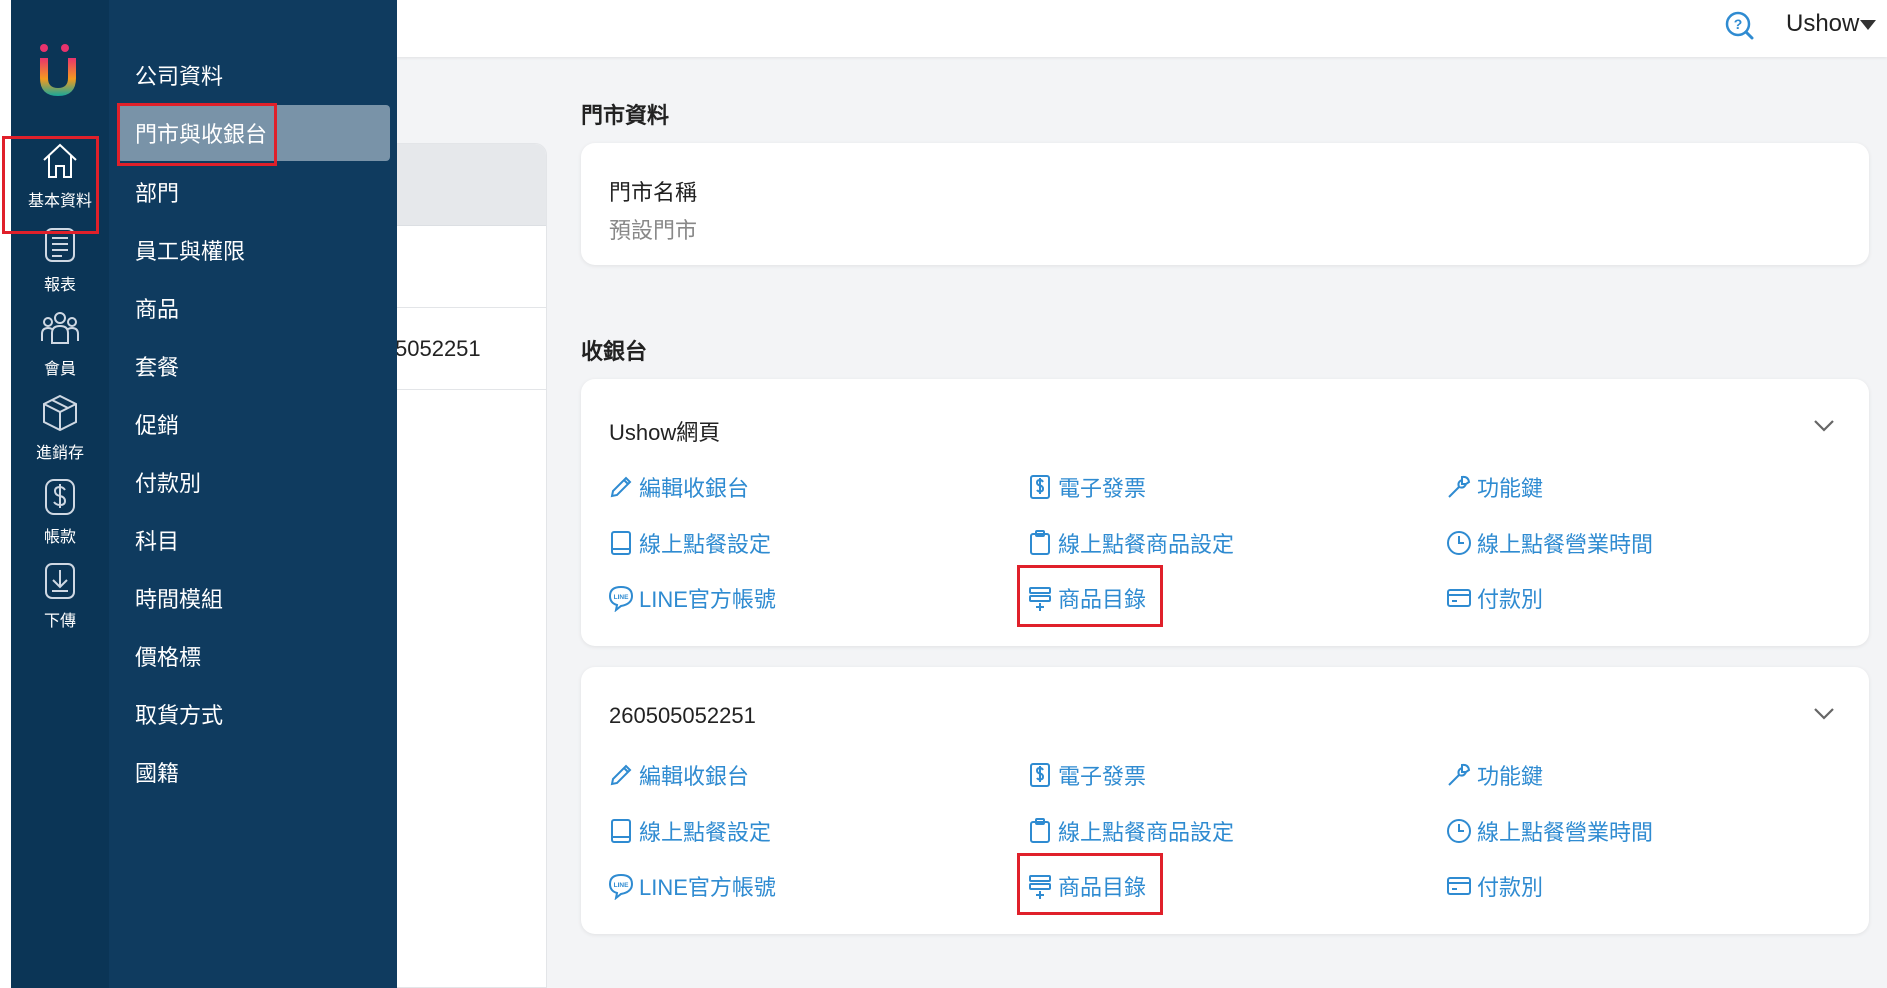  Describe the element at coordinates (1822, 24) in the screenshot. I see `user-menu: Ushow` at that location.